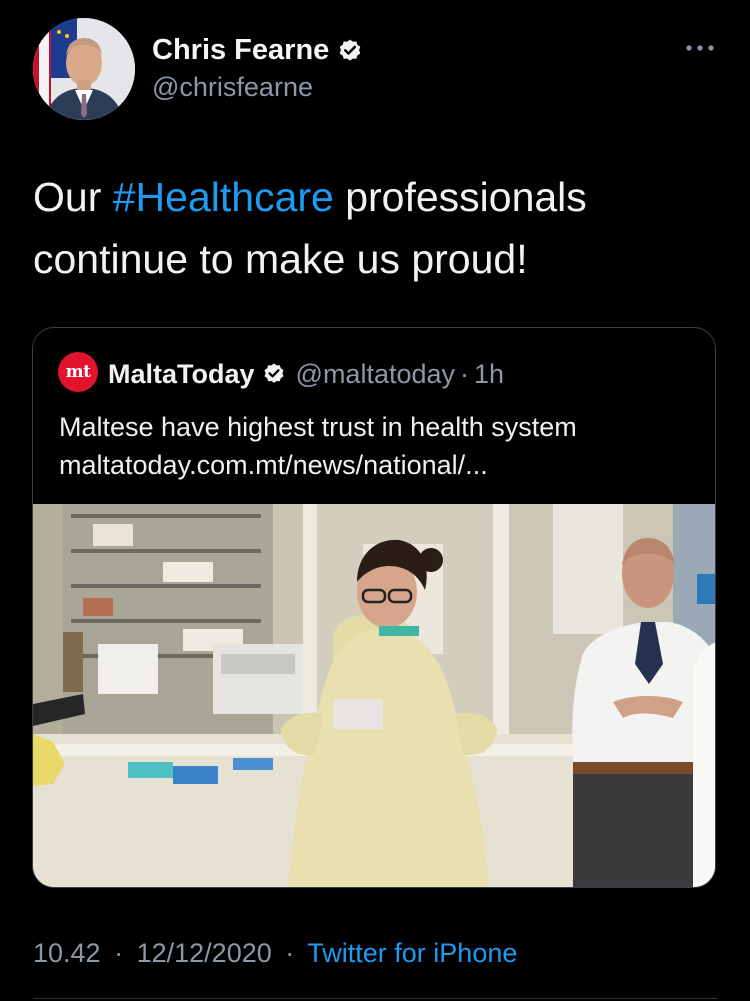  What do you see at coordinates (67, 953) in the screenshot?
I see `tweet-time: 10.42` at bounding box center [67, 953].